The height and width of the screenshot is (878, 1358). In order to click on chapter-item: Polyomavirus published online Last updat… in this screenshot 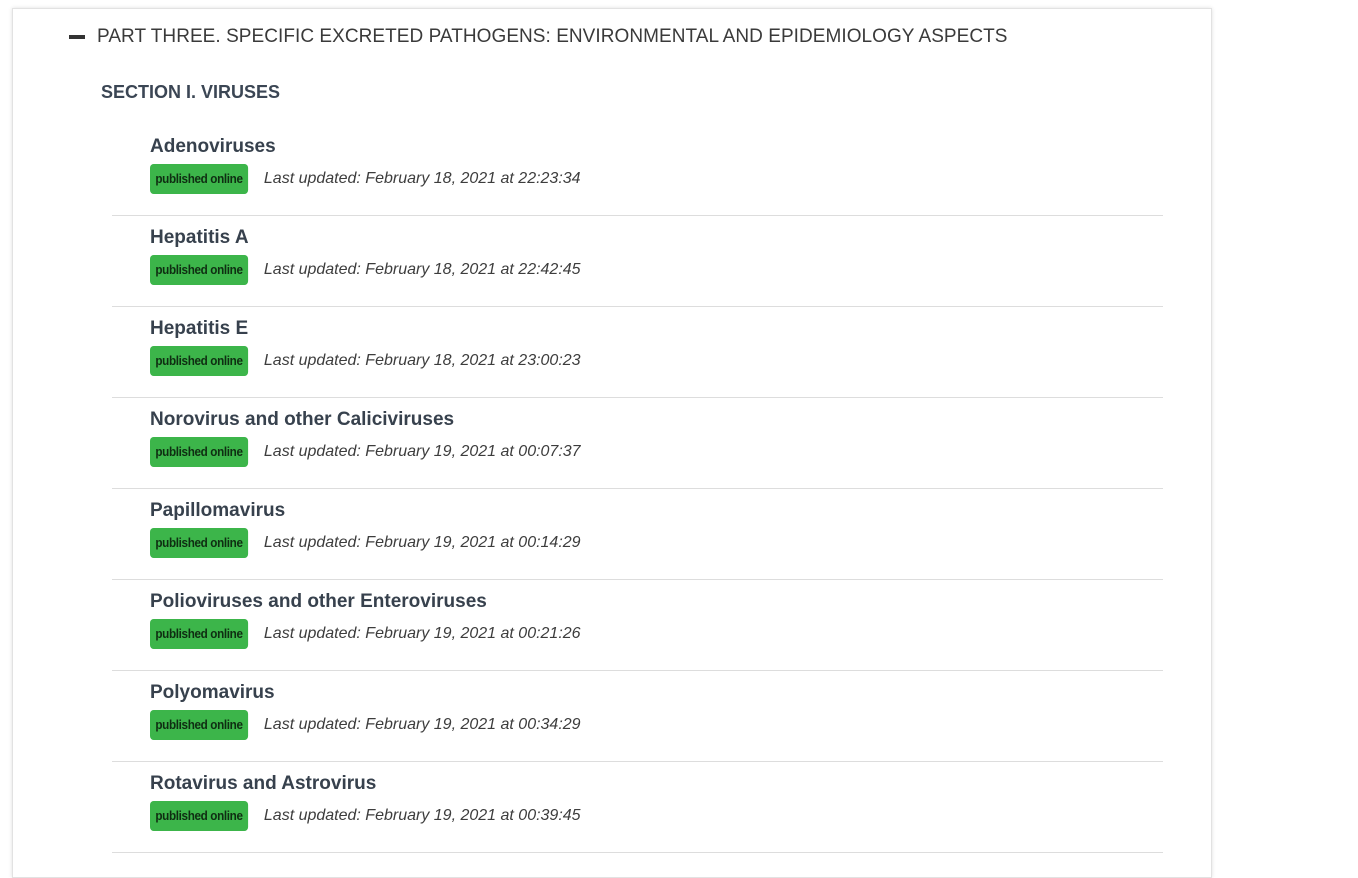, I will do `click(637, 716)`.